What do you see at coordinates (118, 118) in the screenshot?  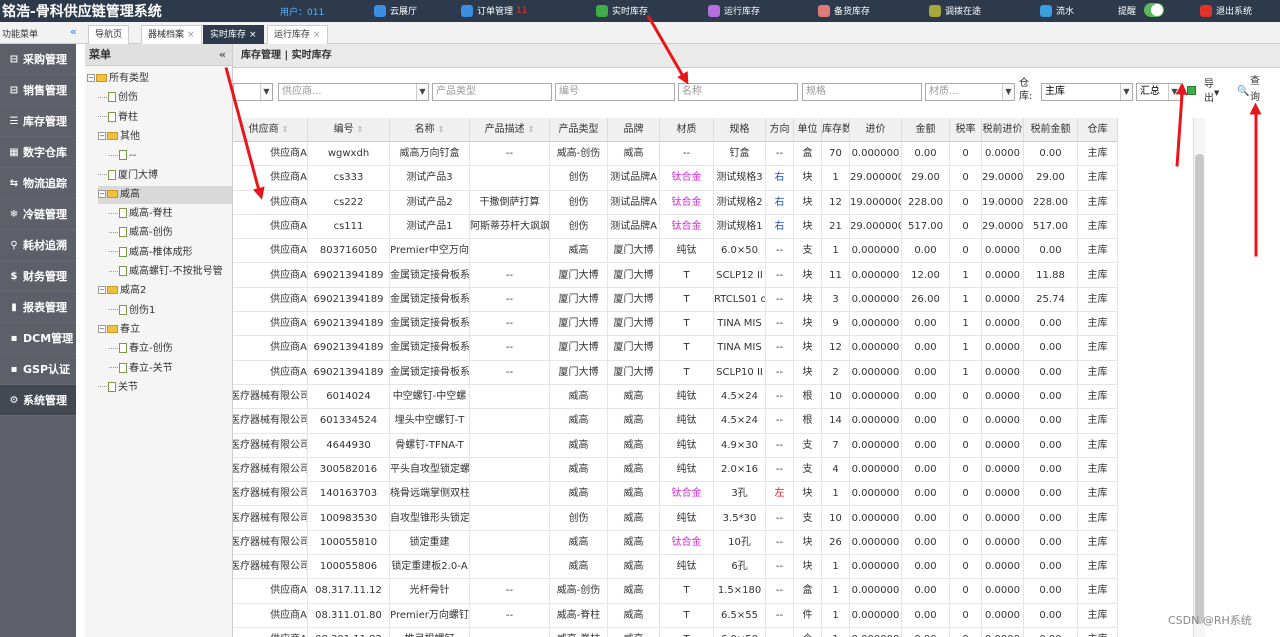 I see `tree-node: 脊柱` at bounding box center [118, 118].